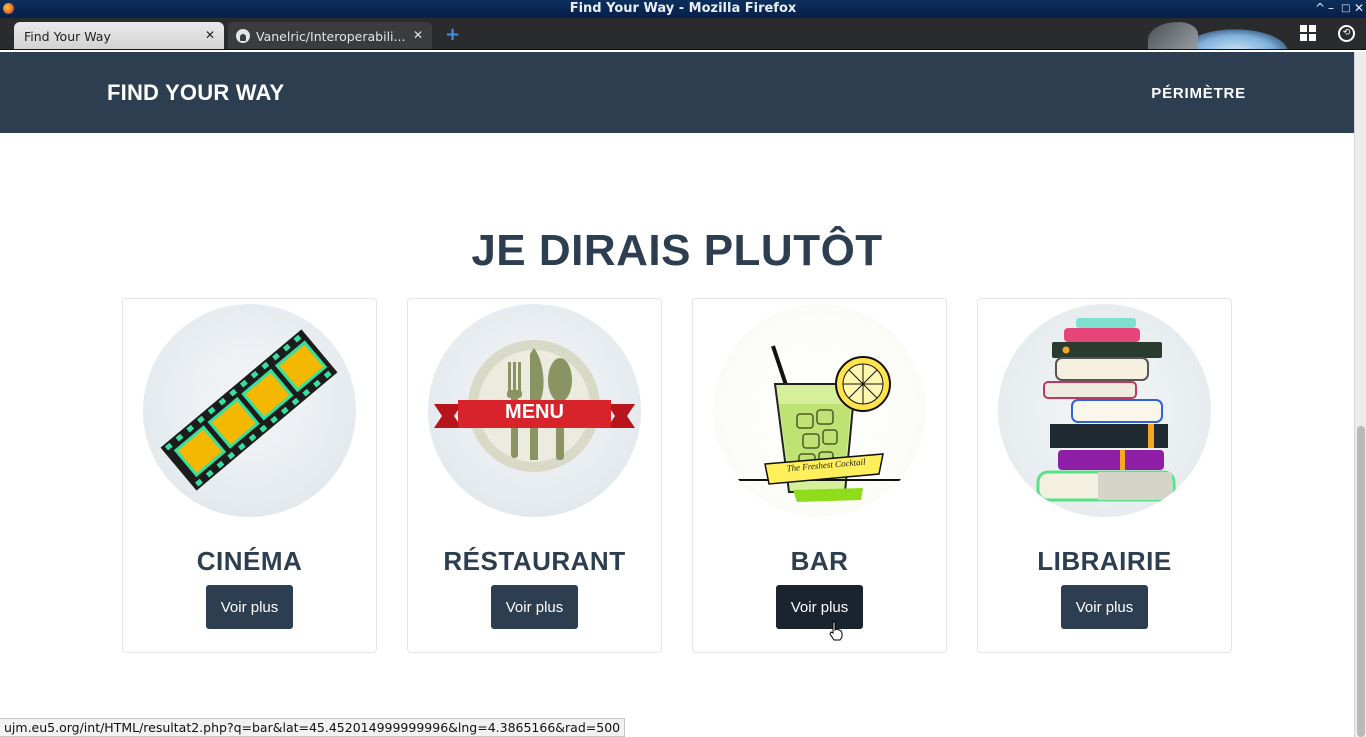  I want to click on nav-link-perimetre: PÉRIMÈTRE, so click(1198, 93).